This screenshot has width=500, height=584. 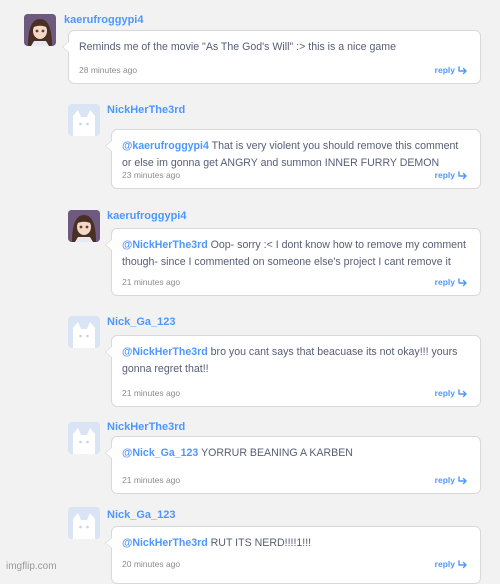 What do you see at coordinates (151, 564) in the screenshot?
I see `comment-timestamp: 20 minutes ago` at bounding box center [151, 564].